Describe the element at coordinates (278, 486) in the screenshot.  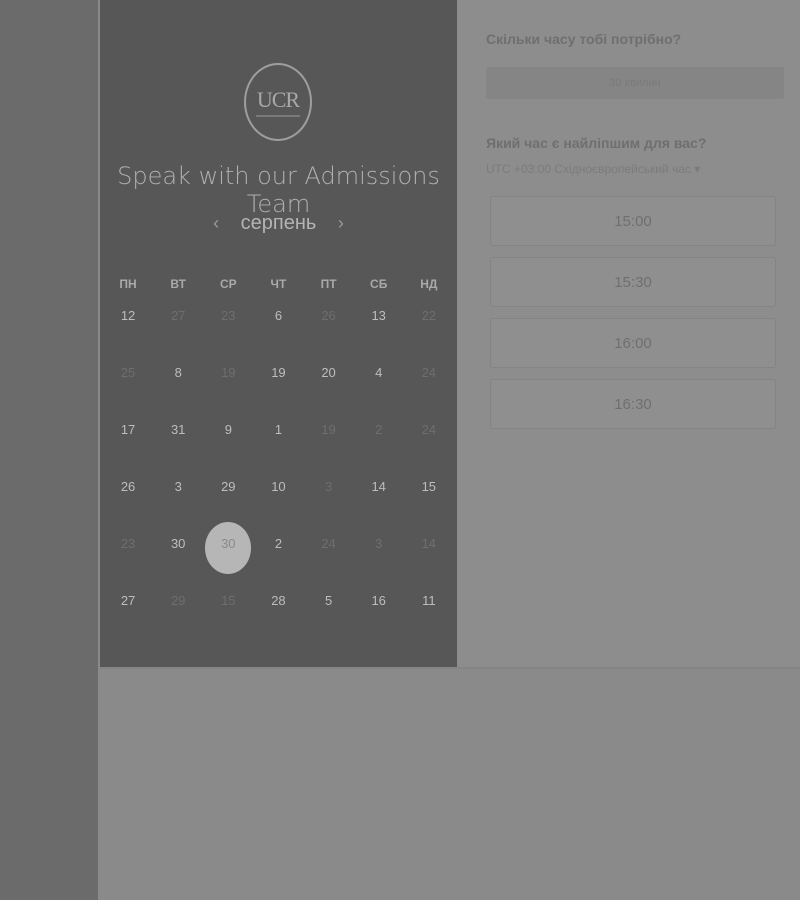
I see `day-number: 10` at that location.